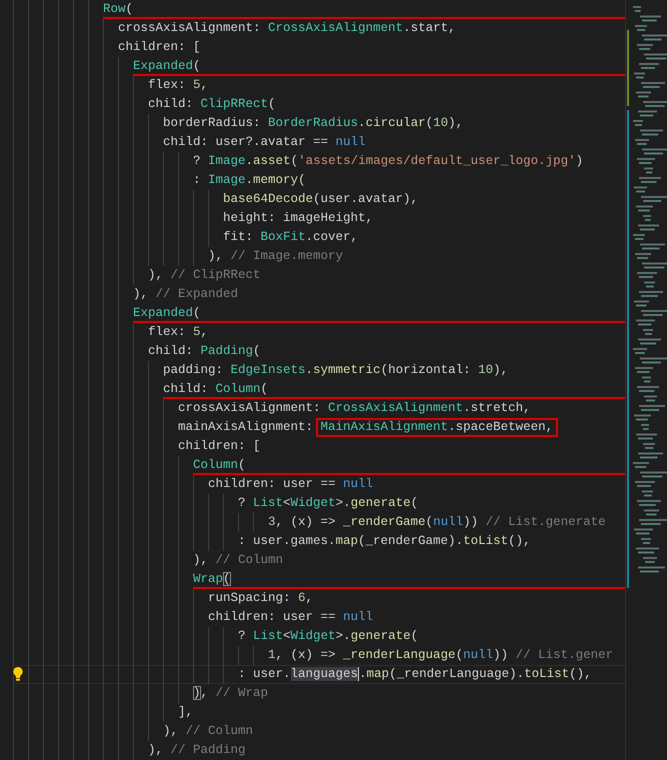  What do you see at coordinates (276, 256) in the screenshot?
I see `code-line: ), // Image.memory` at bounding box center [276, 256].